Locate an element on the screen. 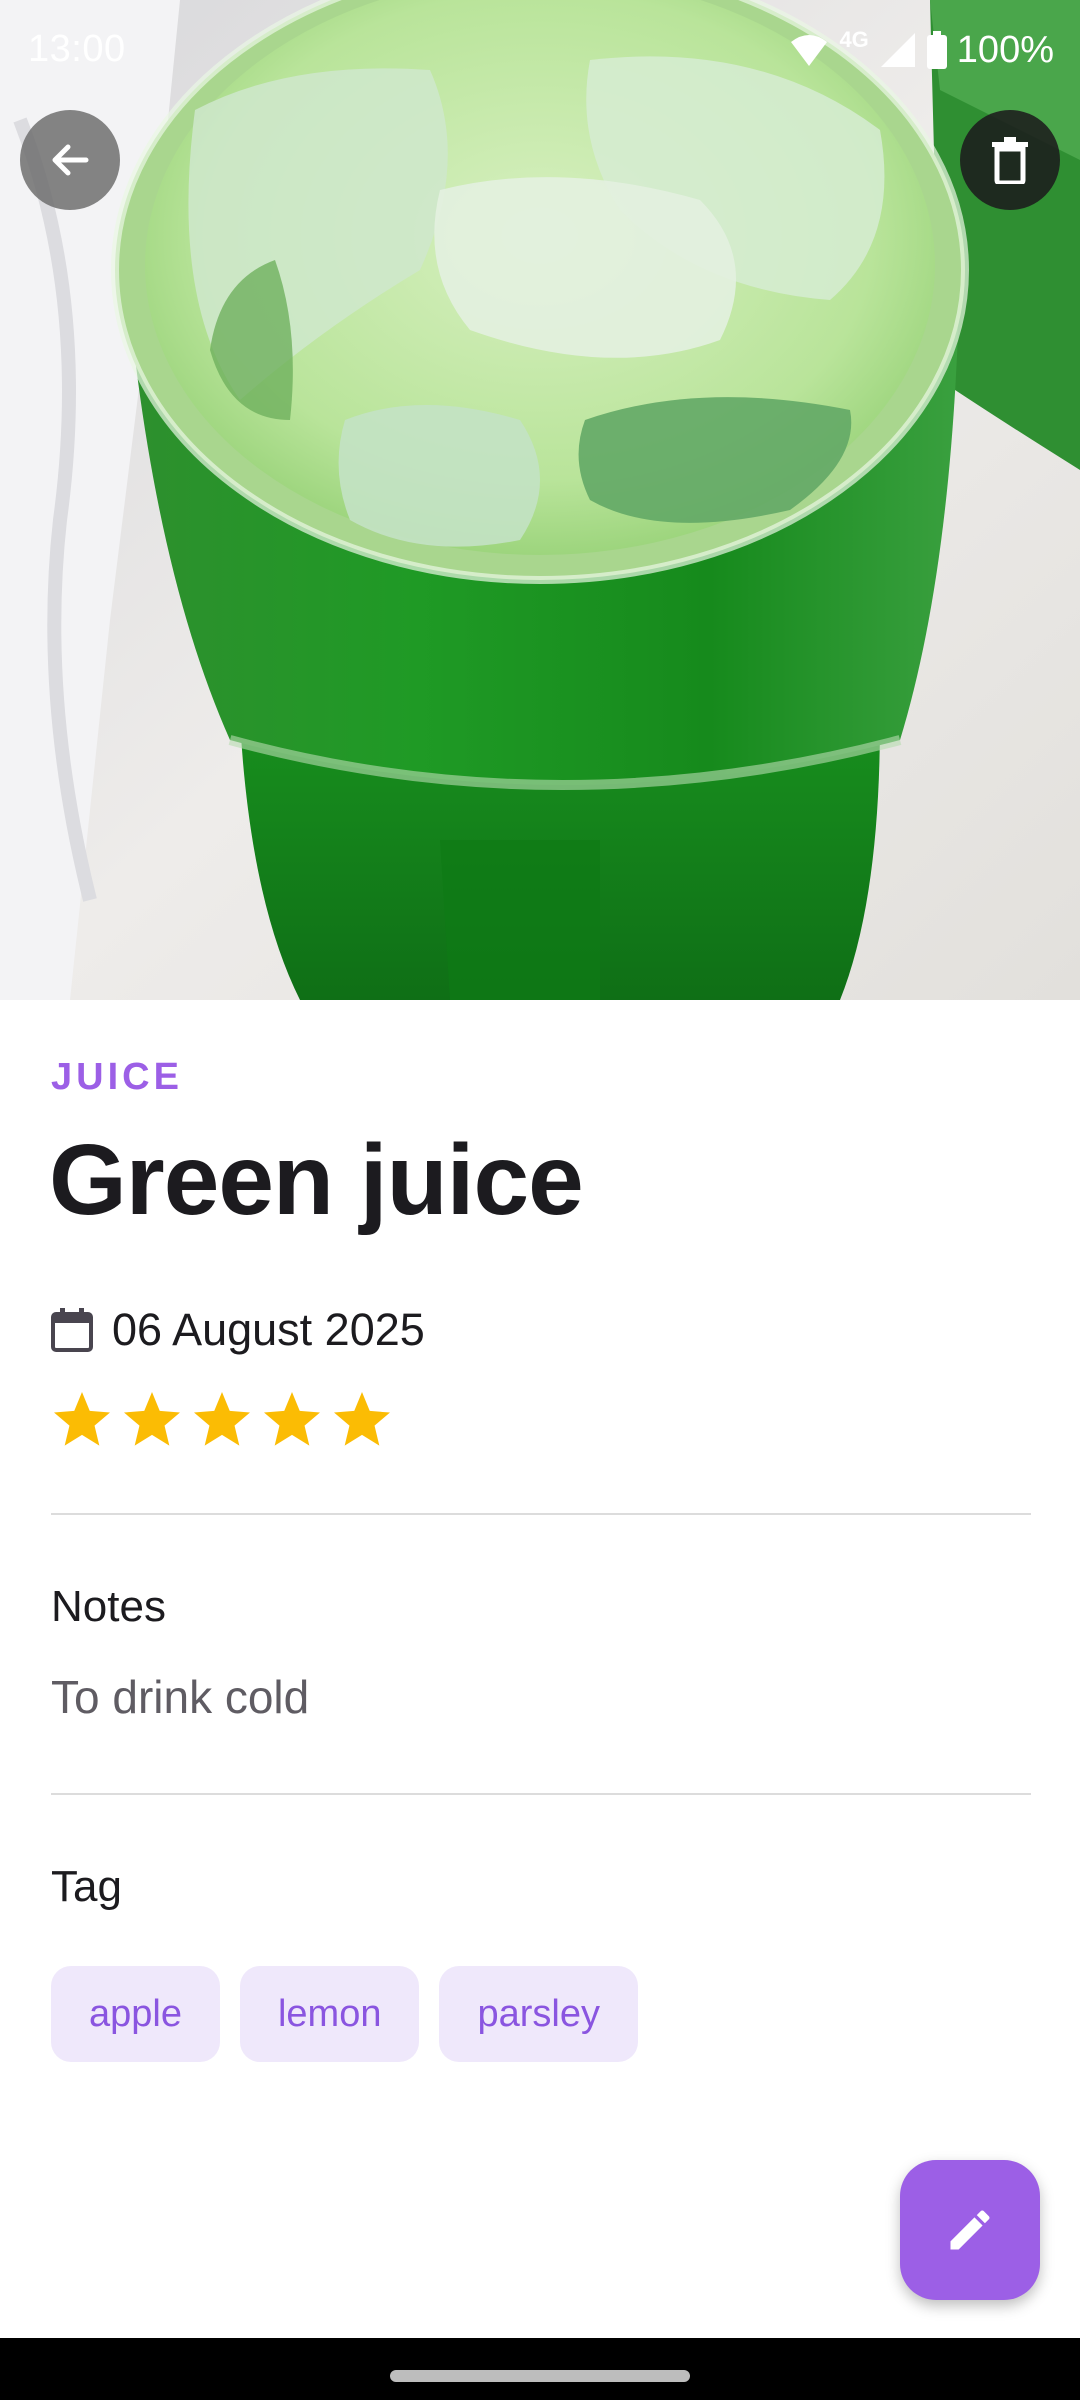 The image size is (1080, 2400). tag-chip-list: apple lemon parsley is located at coordinates (344, 2014).